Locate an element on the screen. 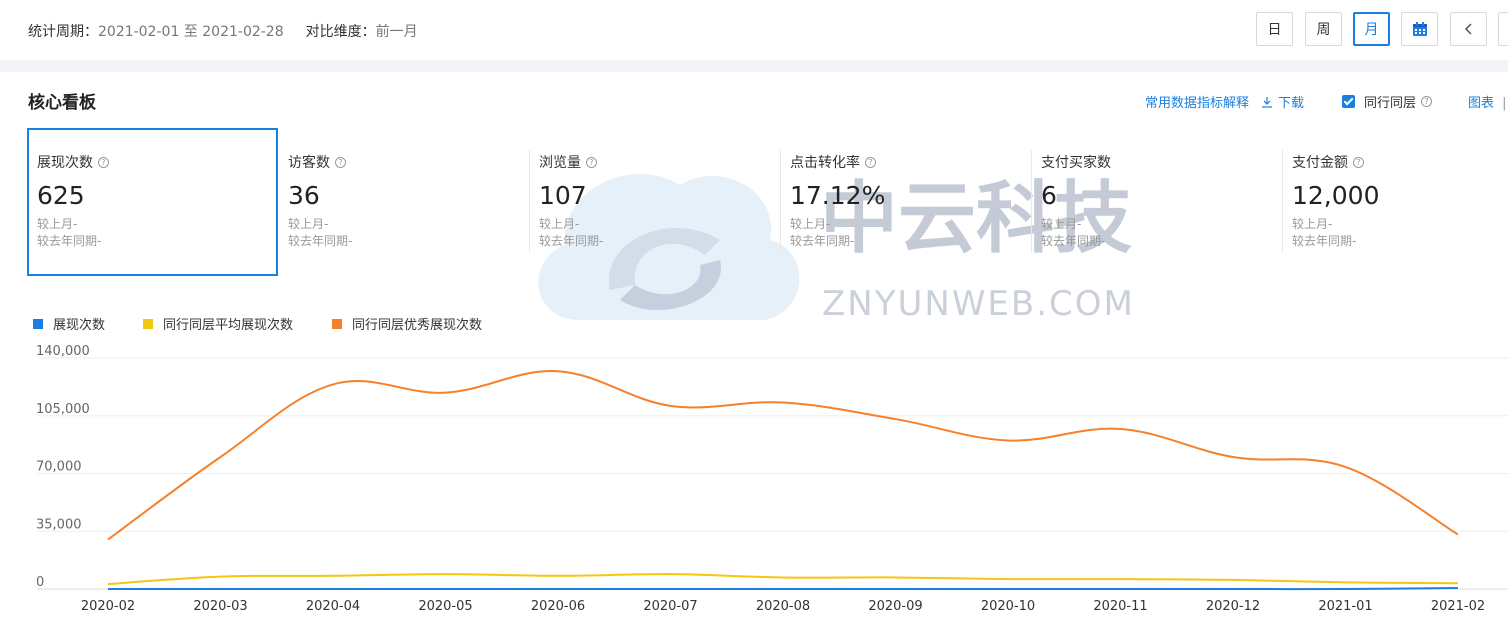 Image resolution: width=1508 pixels, height=635 pixels. next-period-button is located at coordinates (1503, 29).